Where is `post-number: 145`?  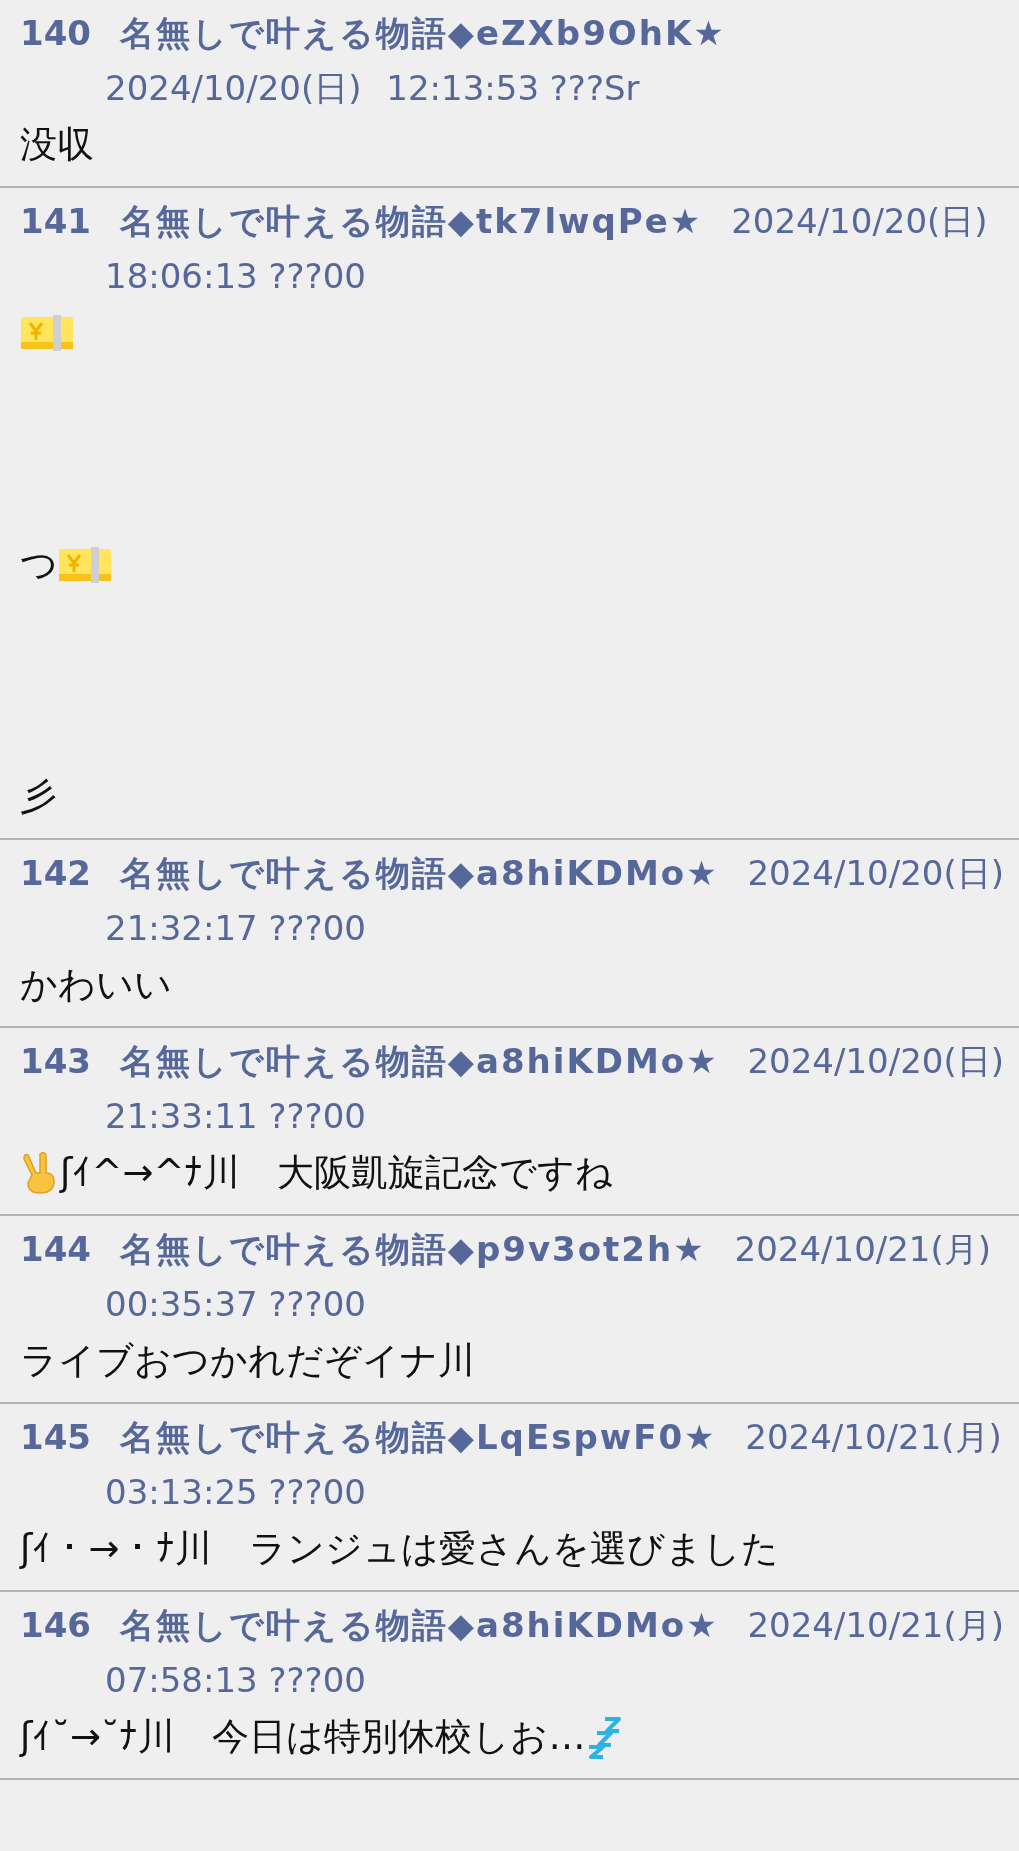 post-number: 145 is located at coordinates (55, 1437).